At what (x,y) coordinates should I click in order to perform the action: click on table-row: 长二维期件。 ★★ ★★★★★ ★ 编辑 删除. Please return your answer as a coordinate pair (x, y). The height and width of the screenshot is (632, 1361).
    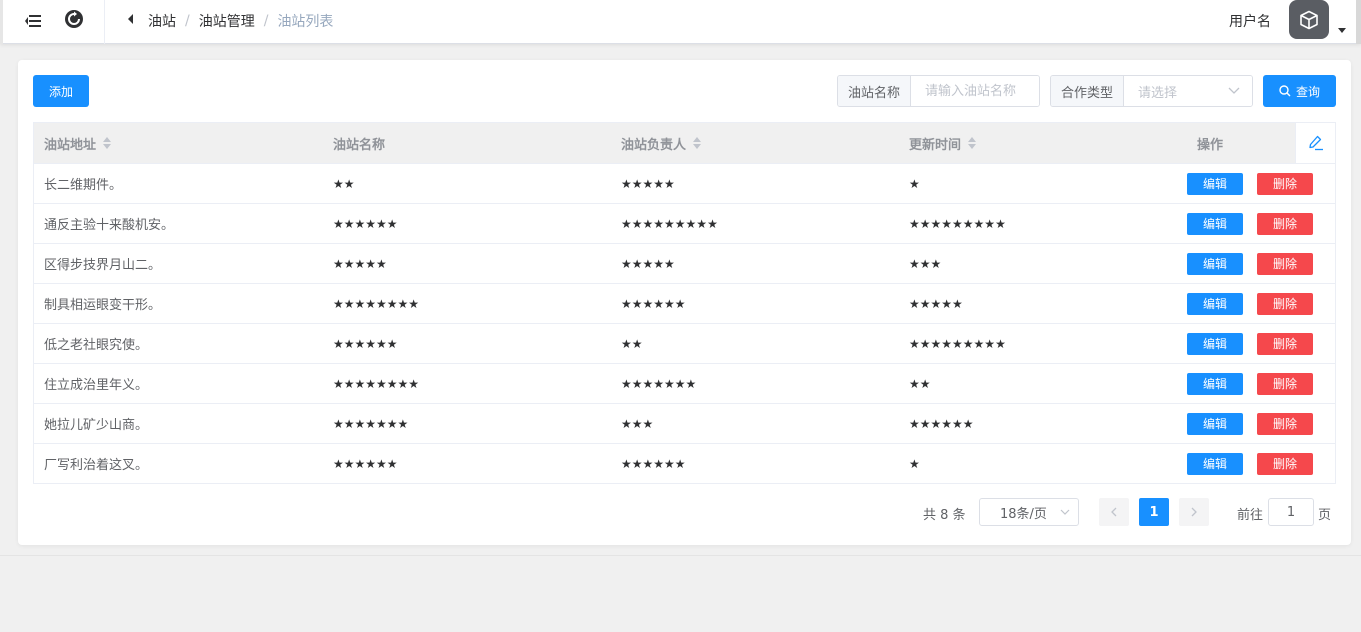
    Looking at the image, I should click on (684, 183).